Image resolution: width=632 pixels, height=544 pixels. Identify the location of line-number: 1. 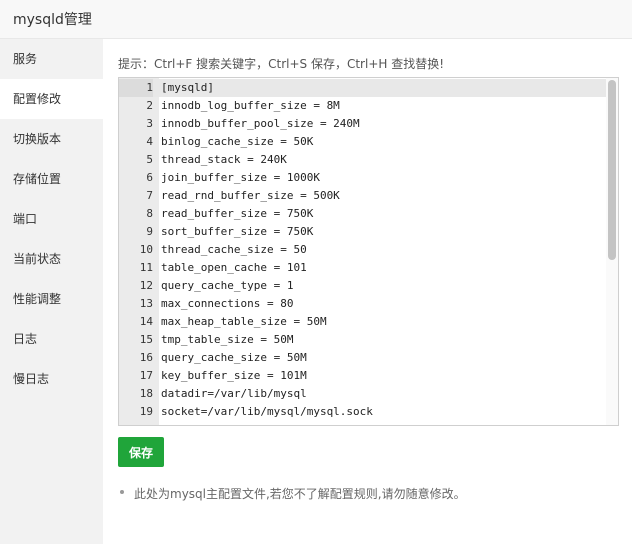
(136, 88).